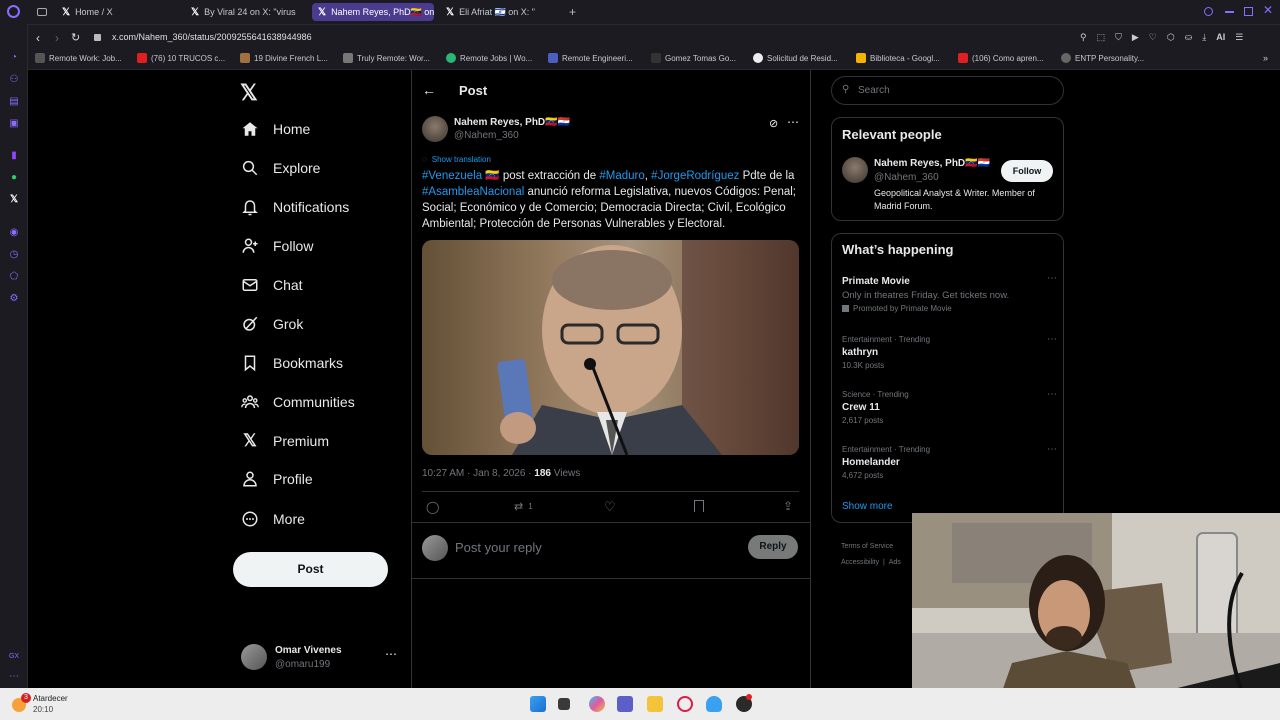 This screenshot has height=720, width=1280. I want to click on workspaces-icon, so click(42, 12).